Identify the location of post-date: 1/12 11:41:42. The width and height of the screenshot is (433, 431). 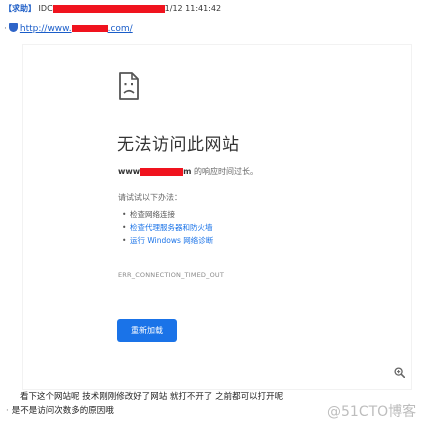
(193, 8).